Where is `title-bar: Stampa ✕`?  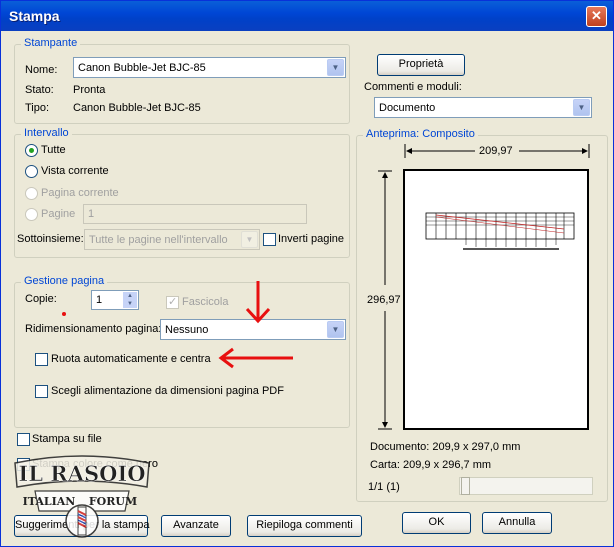
title-bar: Stampa ✕ is located at coordinates (307, 16).